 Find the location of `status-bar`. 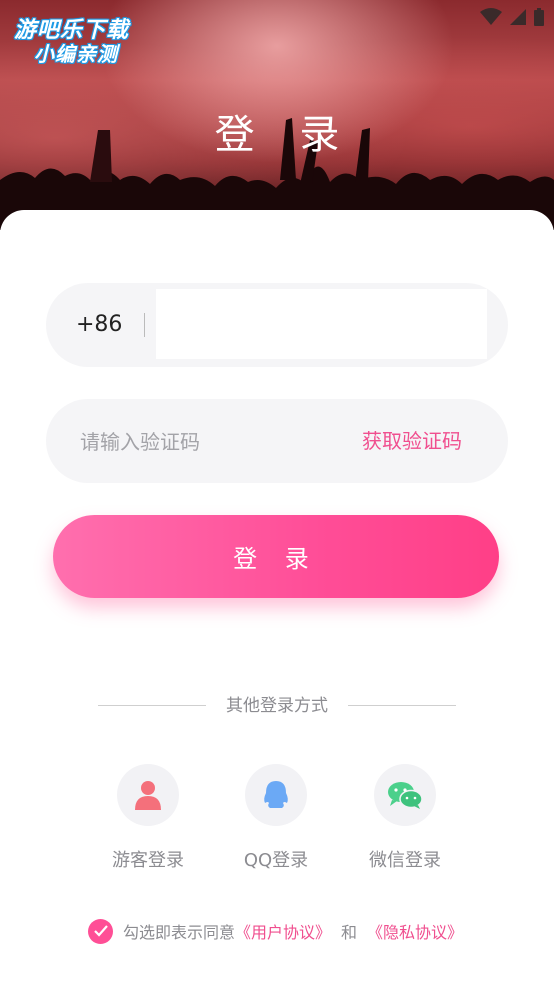

status-bar is located at coordinates (512, 17).